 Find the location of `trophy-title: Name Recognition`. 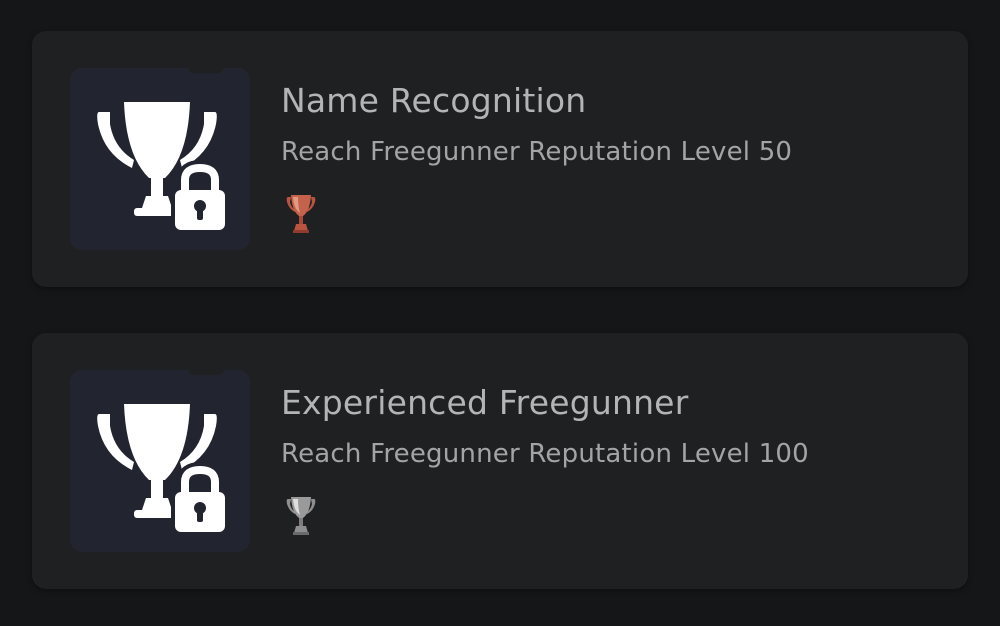

trophy-title: Name Recognition is located at coordinates (434, 100).